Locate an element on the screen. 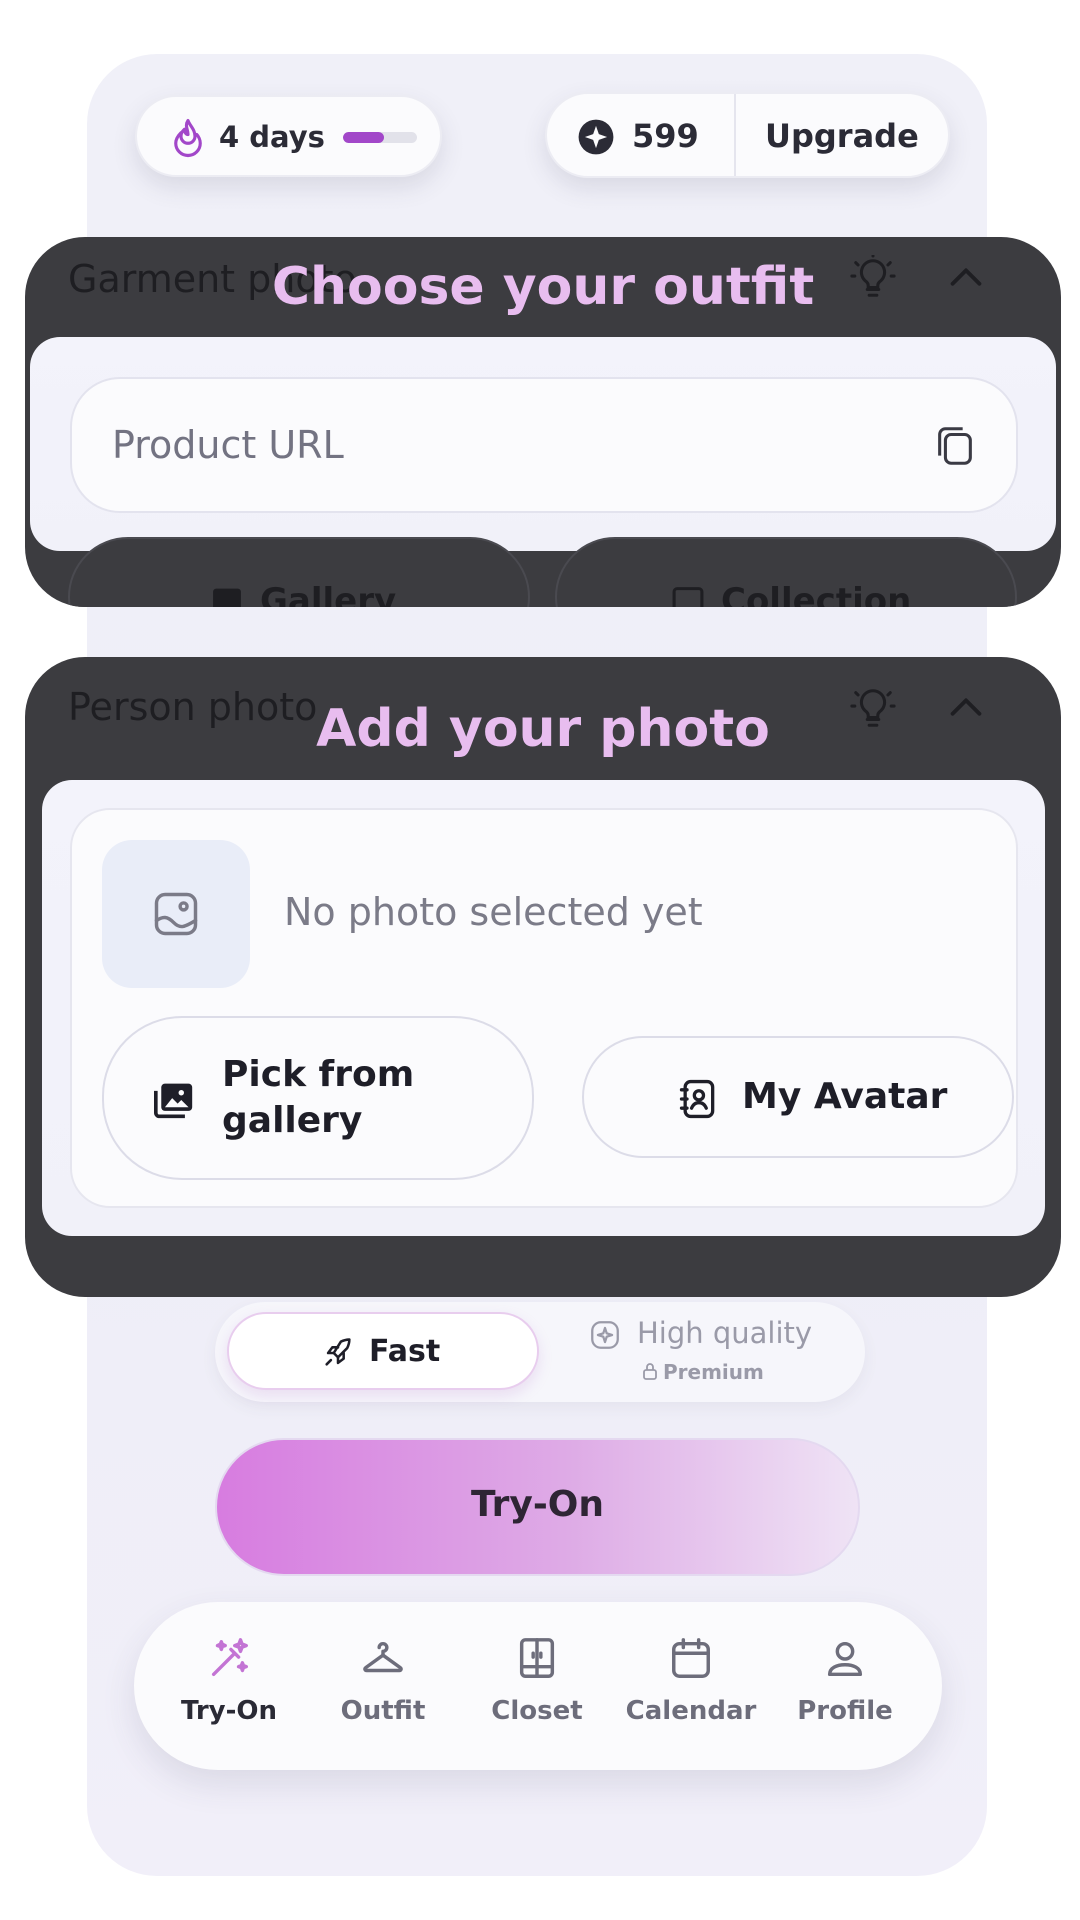 The width and height of the screenshot is (1080, 1920). image-placeholder-icon is located at coordinates (176, 914).